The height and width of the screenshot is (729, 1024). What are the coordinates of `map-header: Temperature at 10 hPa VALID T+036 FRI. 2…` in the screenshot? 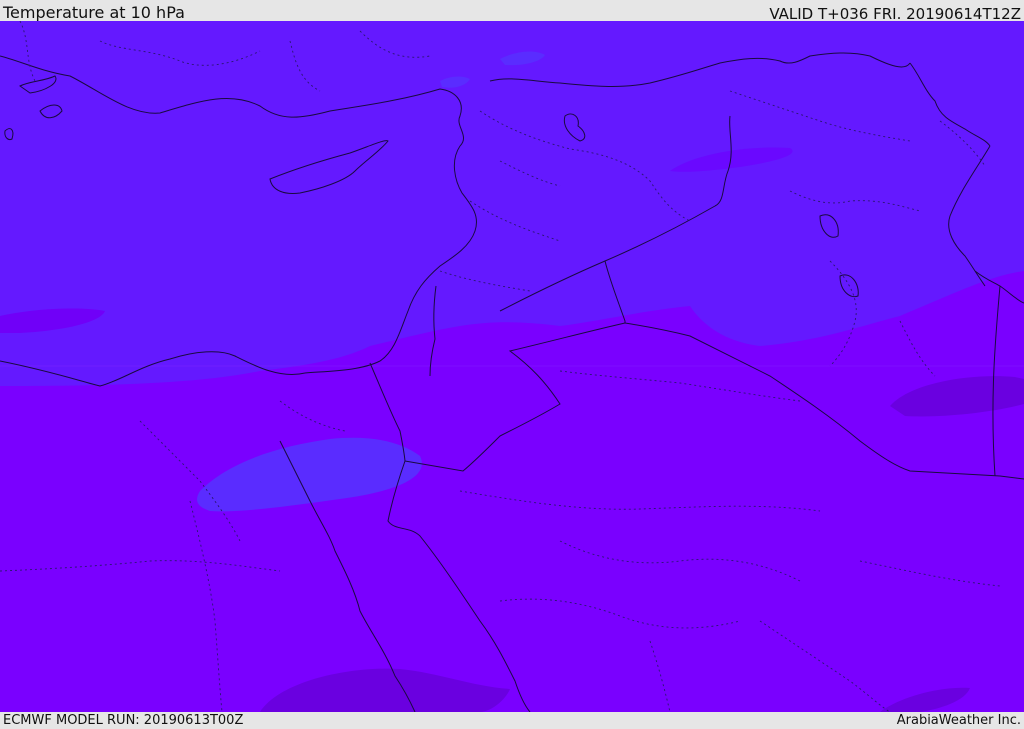 It's located at (512, 11).